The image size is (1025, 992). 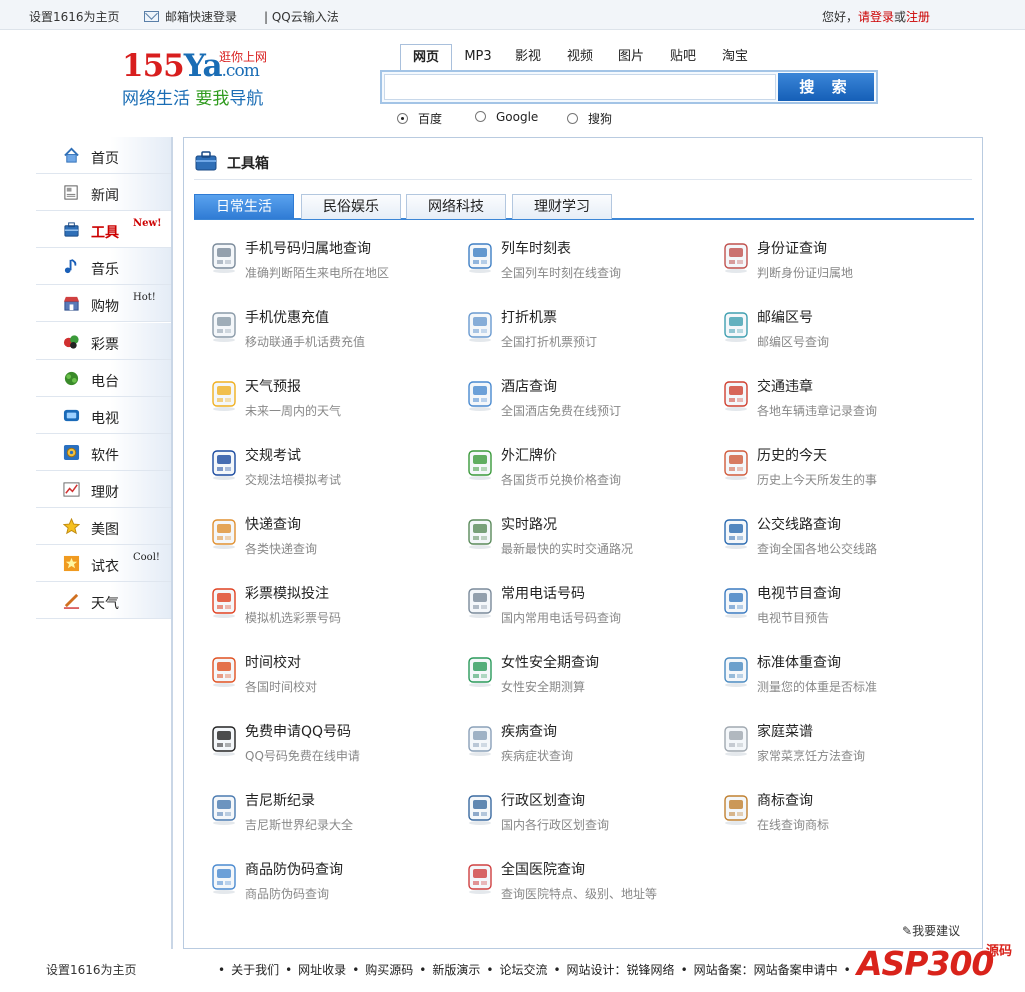 What do you see at coordinates (735, 57) in the screenshot?
I see `search-tab-6: 淘宝` at bounding box center [735, 57].